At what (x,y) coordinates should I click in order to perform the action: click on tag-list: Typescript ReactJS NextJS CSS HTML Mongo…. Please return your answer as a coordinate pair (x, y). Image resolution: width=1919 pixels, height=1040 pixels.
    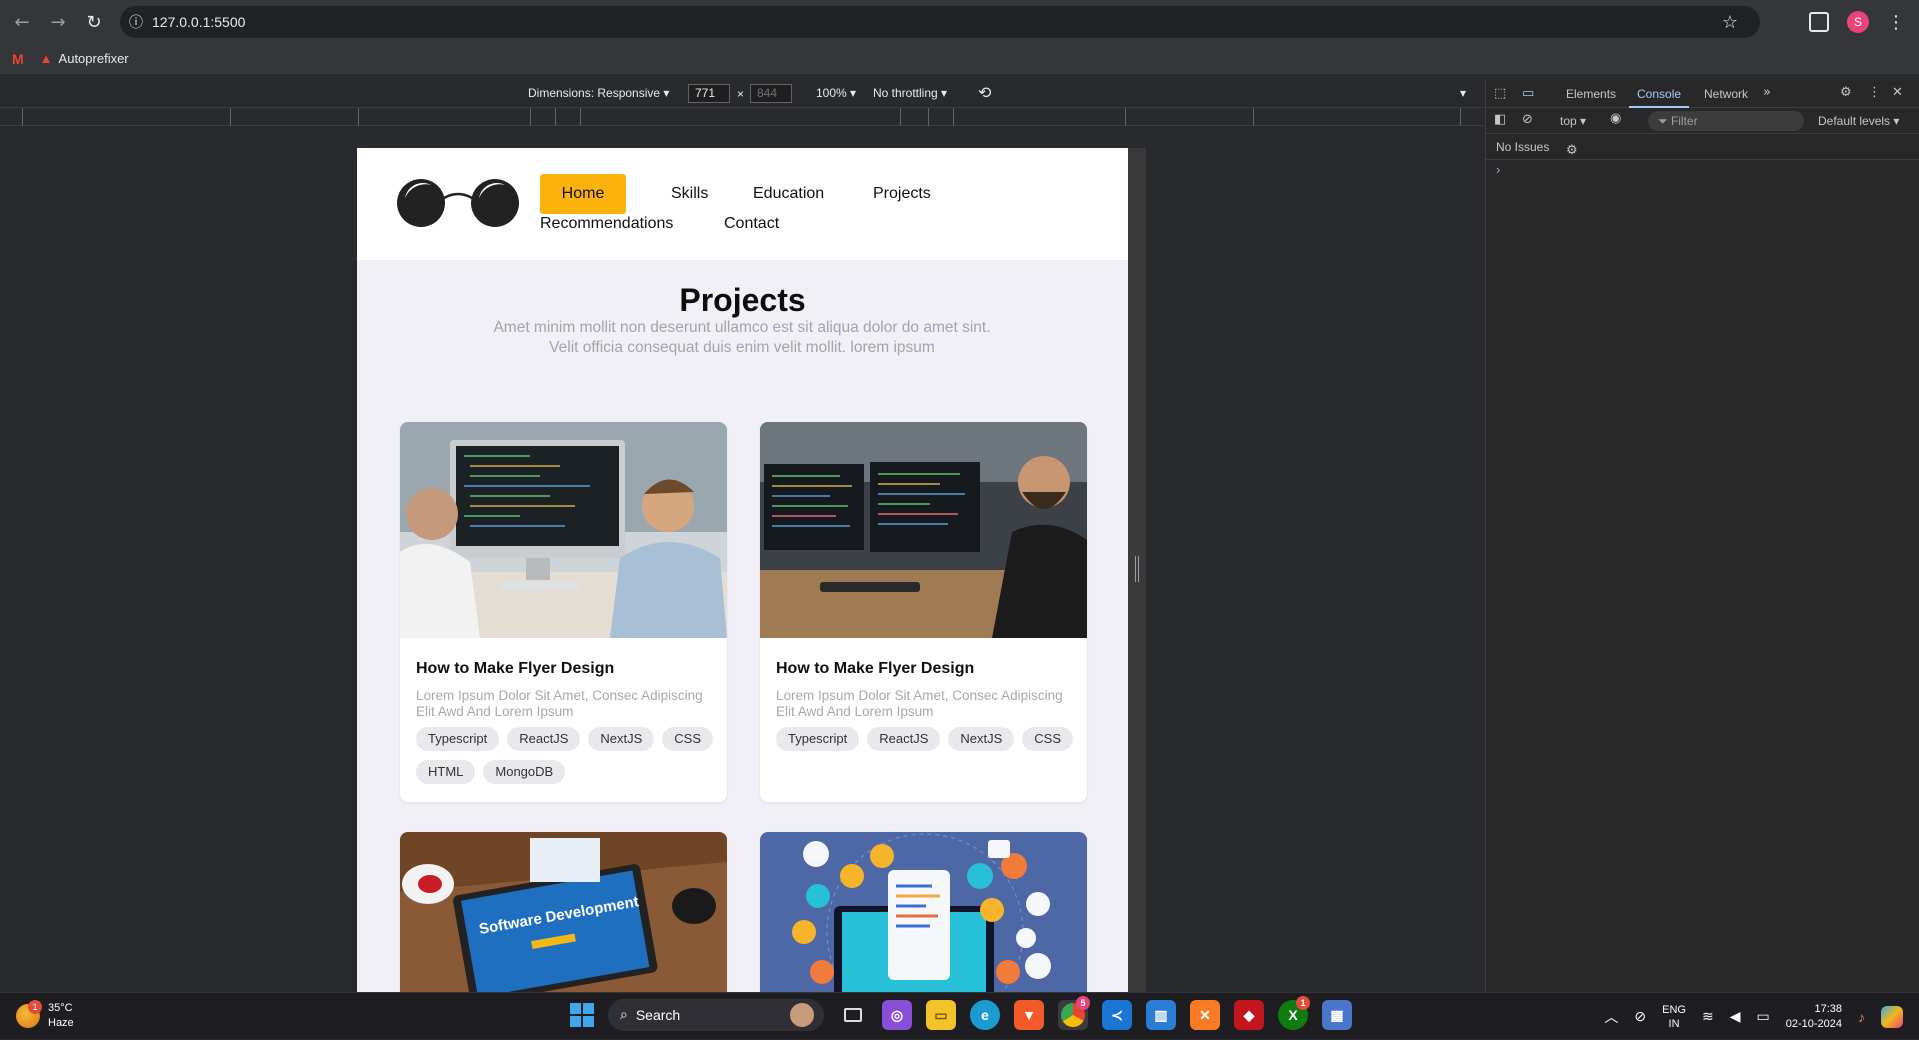
    Looking at the image, I should click on (566, 755).